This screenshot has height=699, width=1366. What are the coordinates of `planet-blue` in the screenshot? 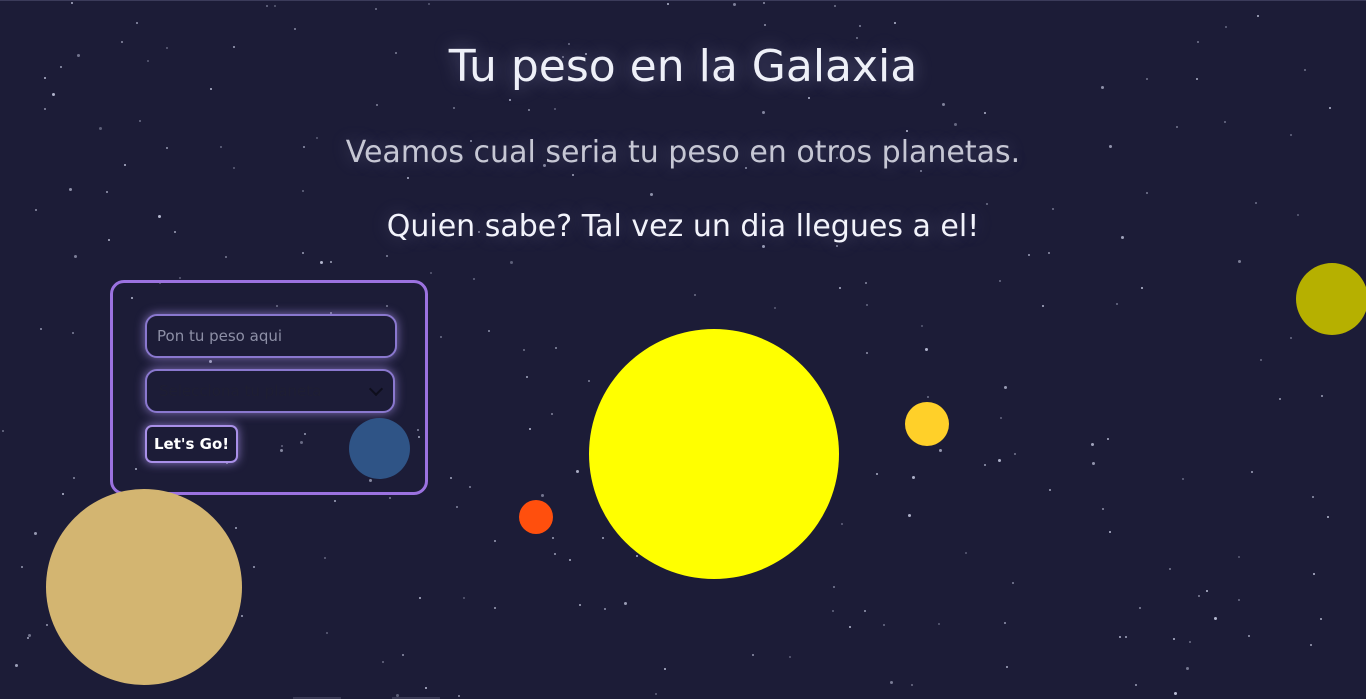 It's located at (379, 448).